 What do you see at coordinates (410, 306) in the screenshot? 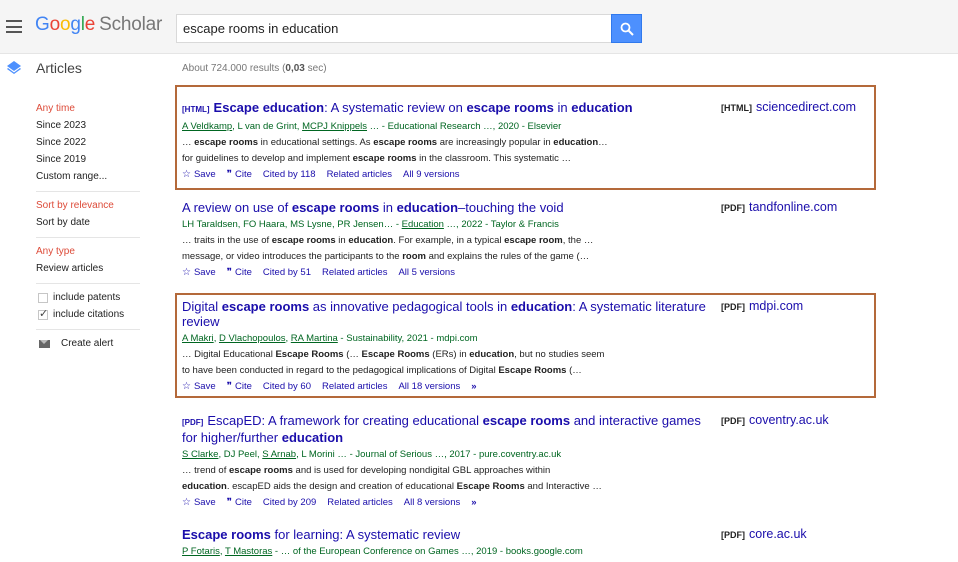
I see `text-fragment: as innovative pedagogical tools in` at bounding box center [410, 306].